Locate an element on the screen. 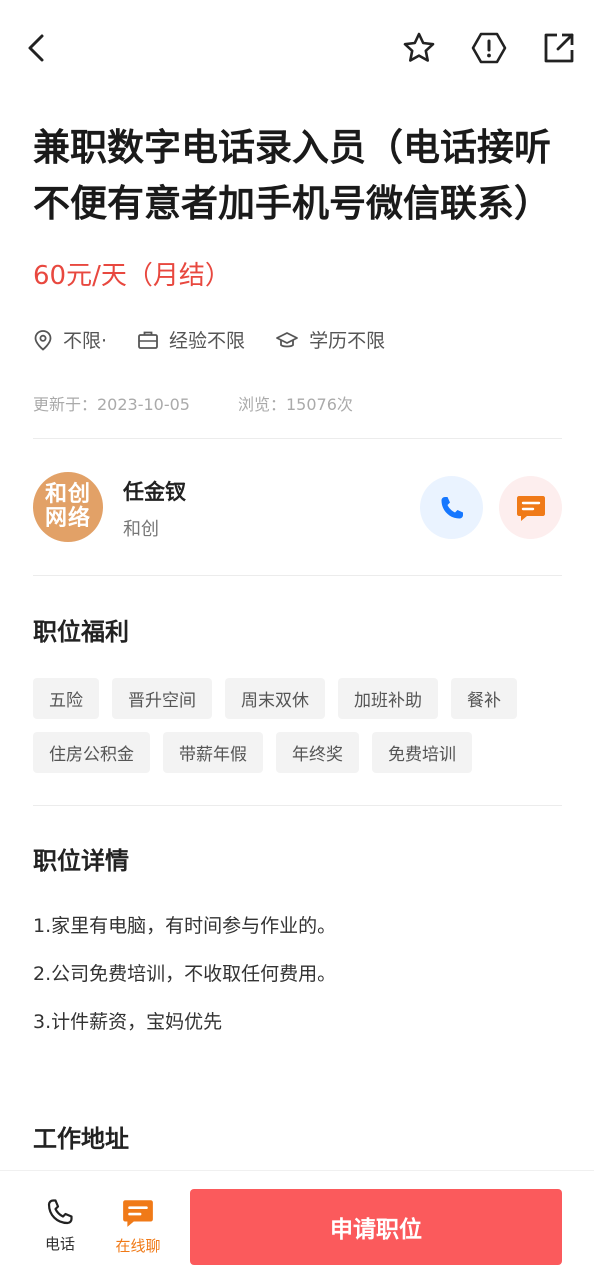 The image size is (594, 1280). bottom-action-bar: 电话 在线聊 申请职位 is located at coordinates (297, 1225).